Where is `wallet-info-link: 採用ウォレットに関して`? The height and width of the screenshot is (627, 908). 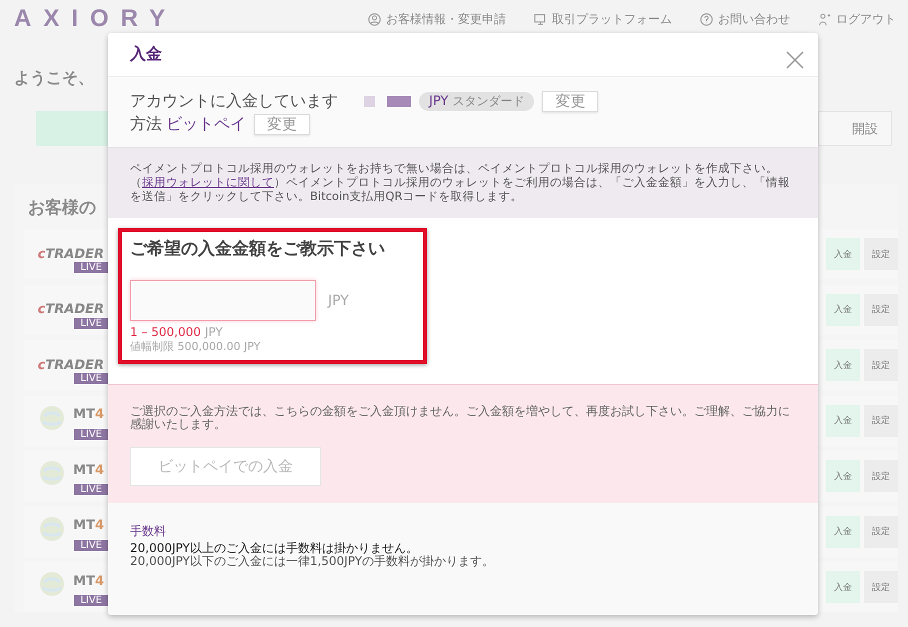 wallet-info-link: 採用ウォレットに関して is located at coordinates (208, 182).